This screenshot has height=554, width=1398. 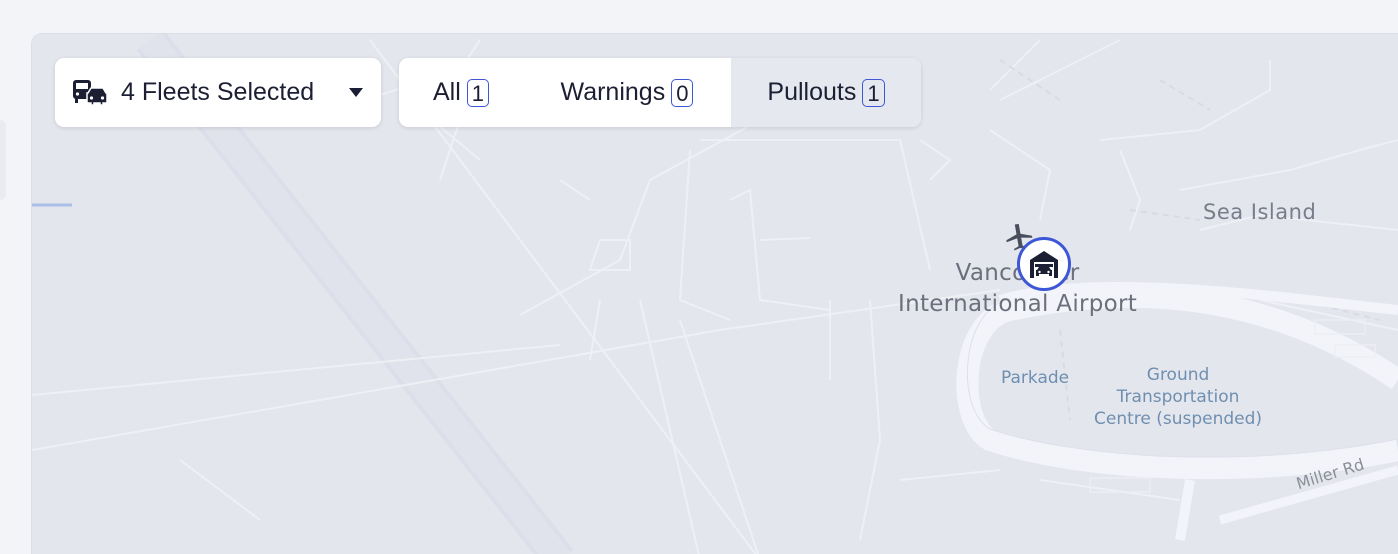 I want to click on tab-all: All 1, so click(x=461, y=92).